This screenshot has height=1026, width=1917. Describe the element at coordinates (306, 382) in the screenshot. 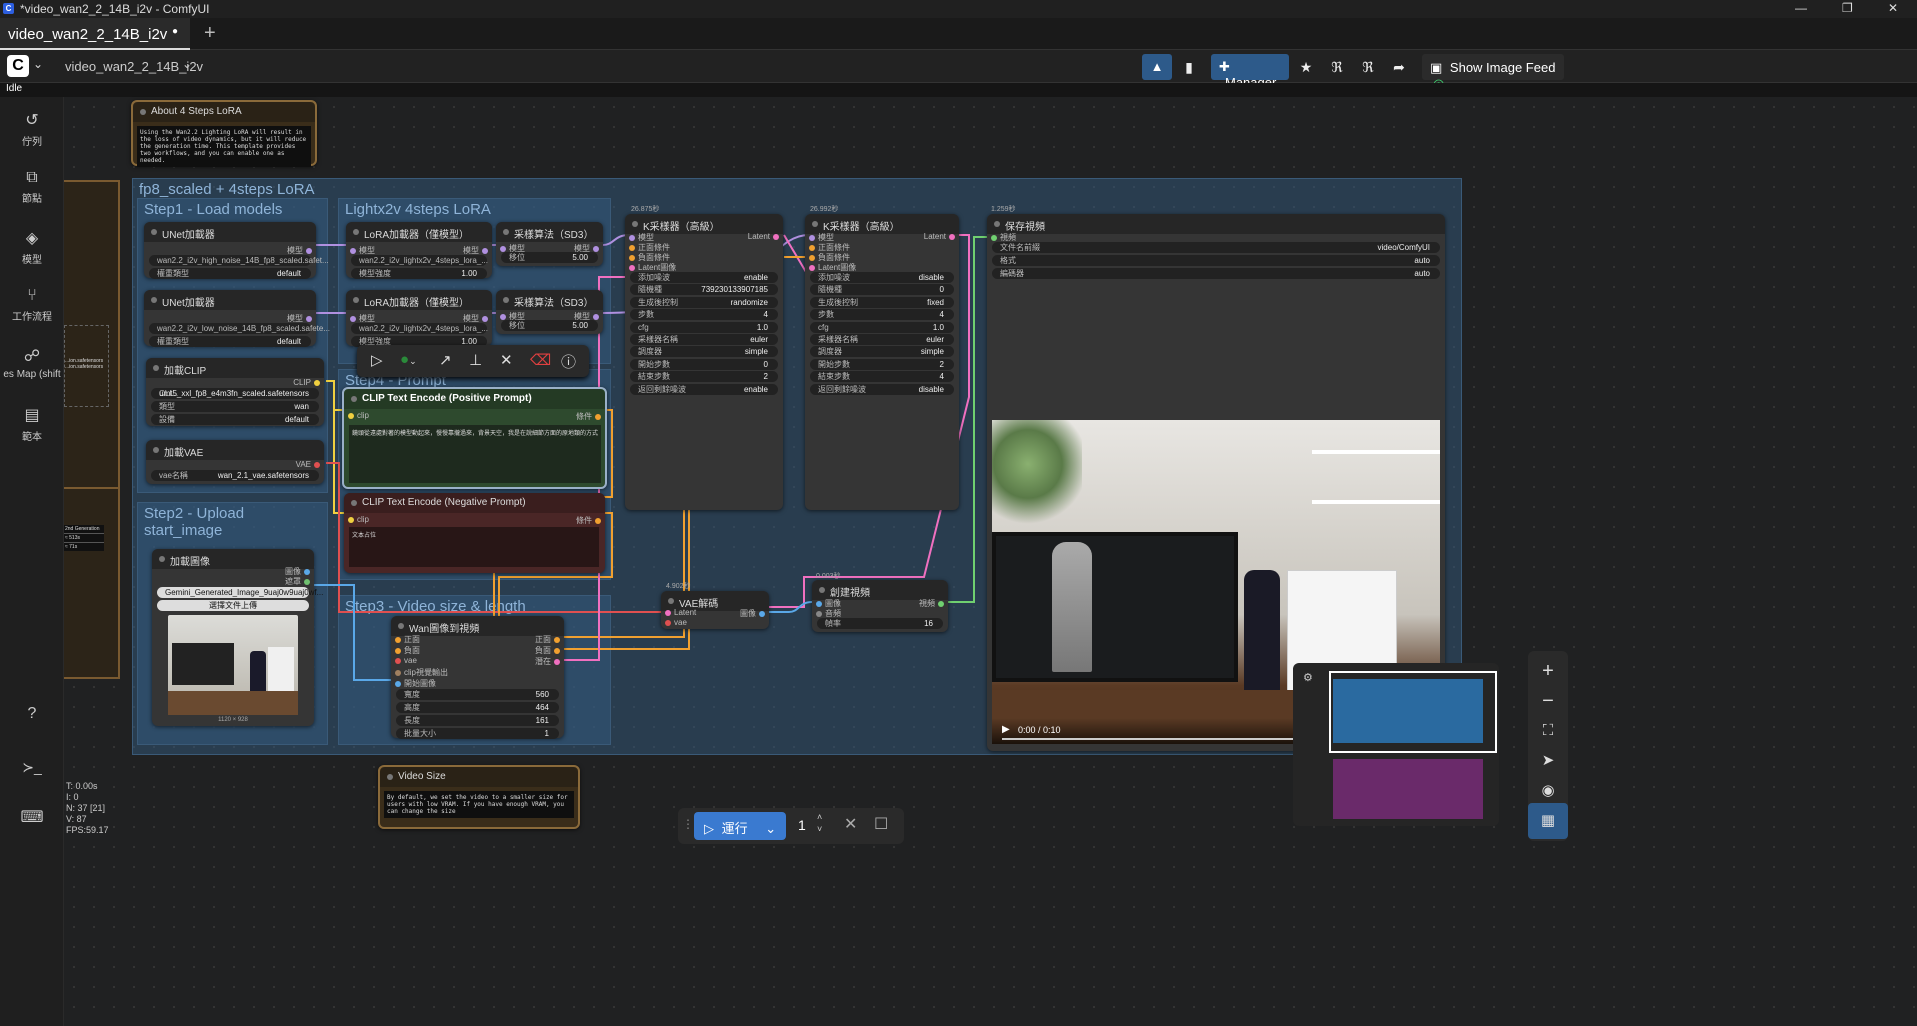

I see `output-clip: CLIP` at that location.